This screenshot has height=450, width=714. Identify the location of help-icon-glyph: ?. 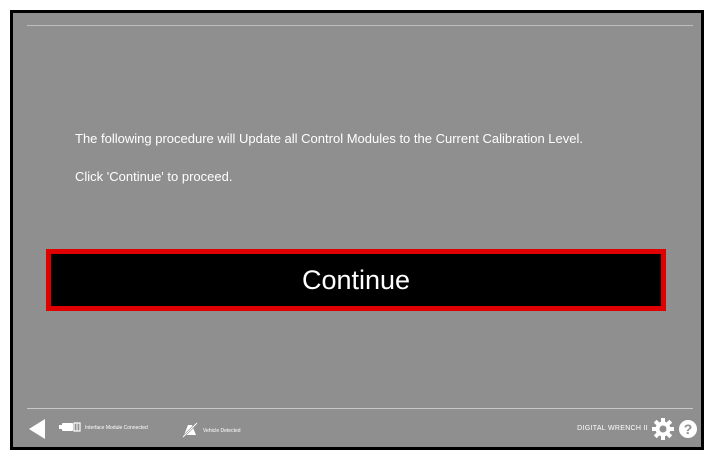
(688, 429).